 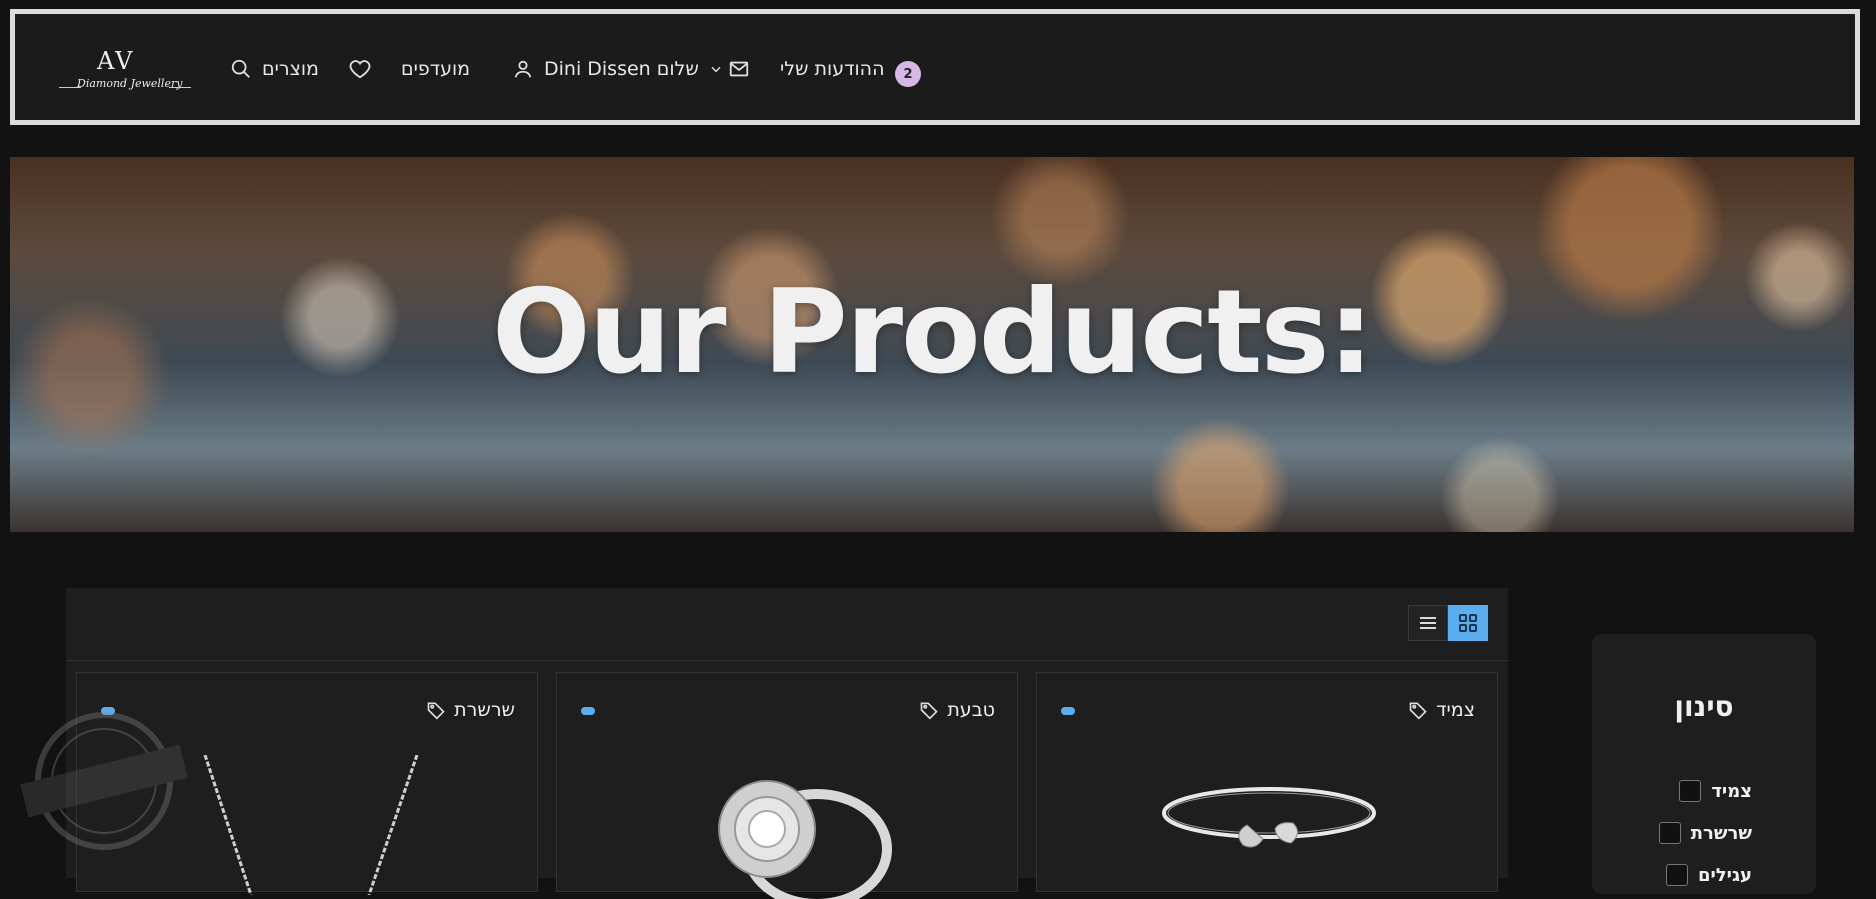 I want to click on filter-option-label: שרשרת, so click(x=1721, y=833).